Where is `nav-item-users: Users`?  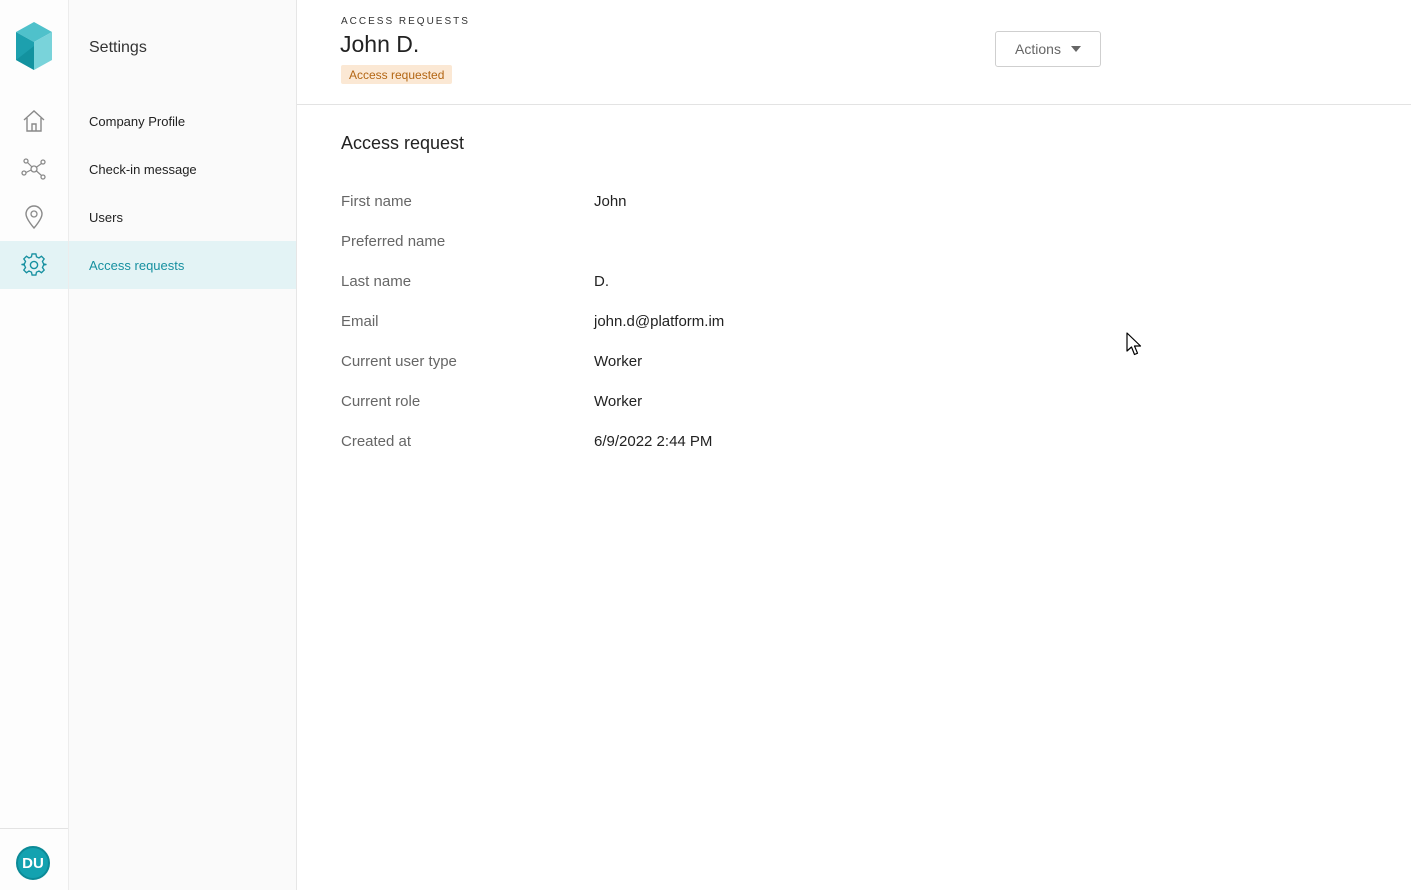 nav-item-users: Users is located at coordinates (182, 217).